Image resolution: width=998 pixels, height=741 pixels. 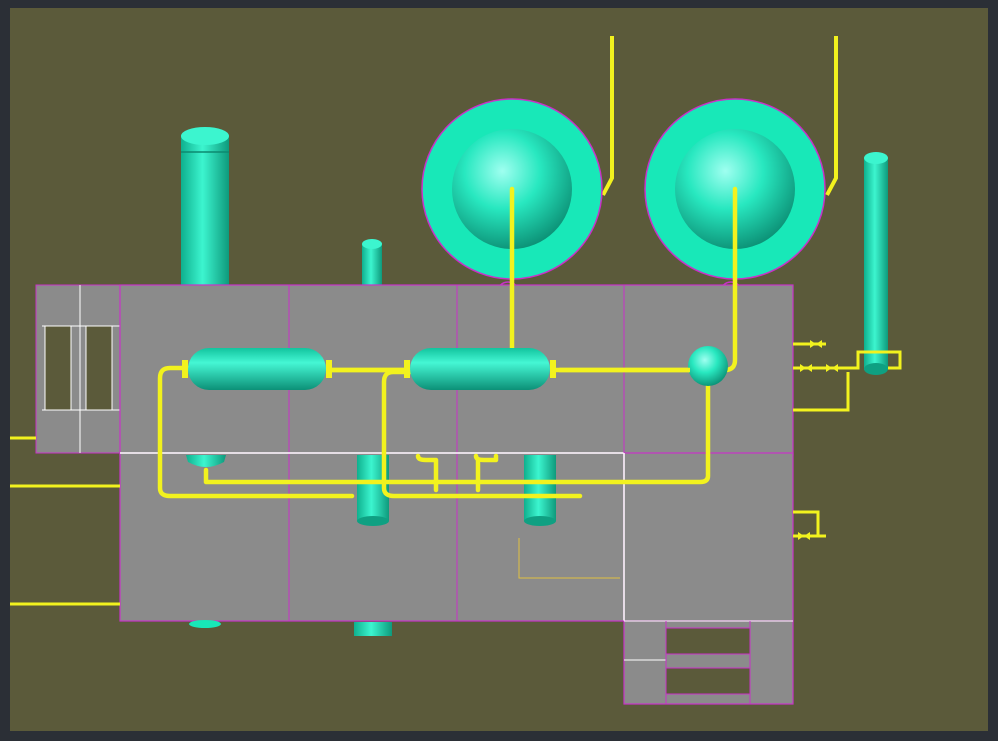 What do you see at coordinates (205, 211) in the screenshot?
I see `tall-vertical-vessel` at bounding box center [205, 211].